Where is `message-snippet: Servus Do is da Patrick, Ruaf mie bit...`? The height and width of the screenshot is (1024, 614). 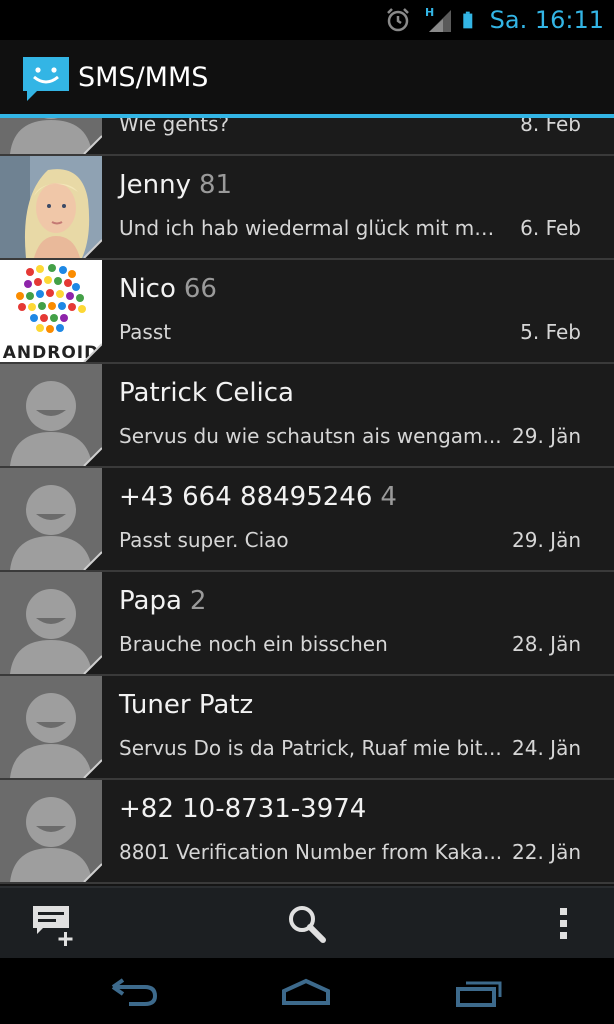
message-snippet: Servus Do is da Patrick, Ruaf mie bit... is located at coordinates (310, 748).